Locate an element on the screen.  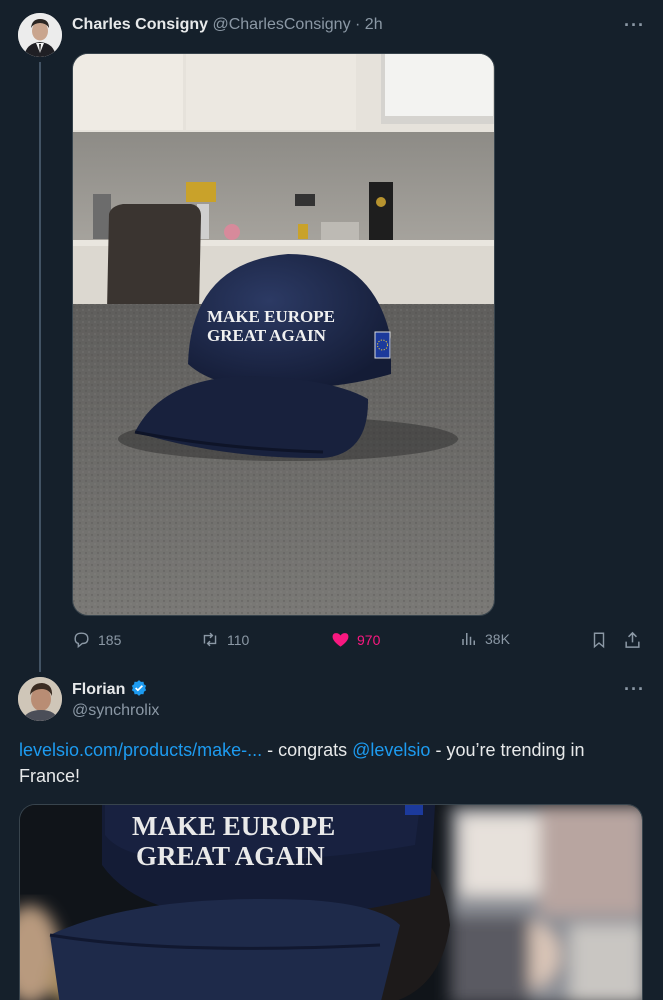
avatar-florian is located at coordinates (40, 699).